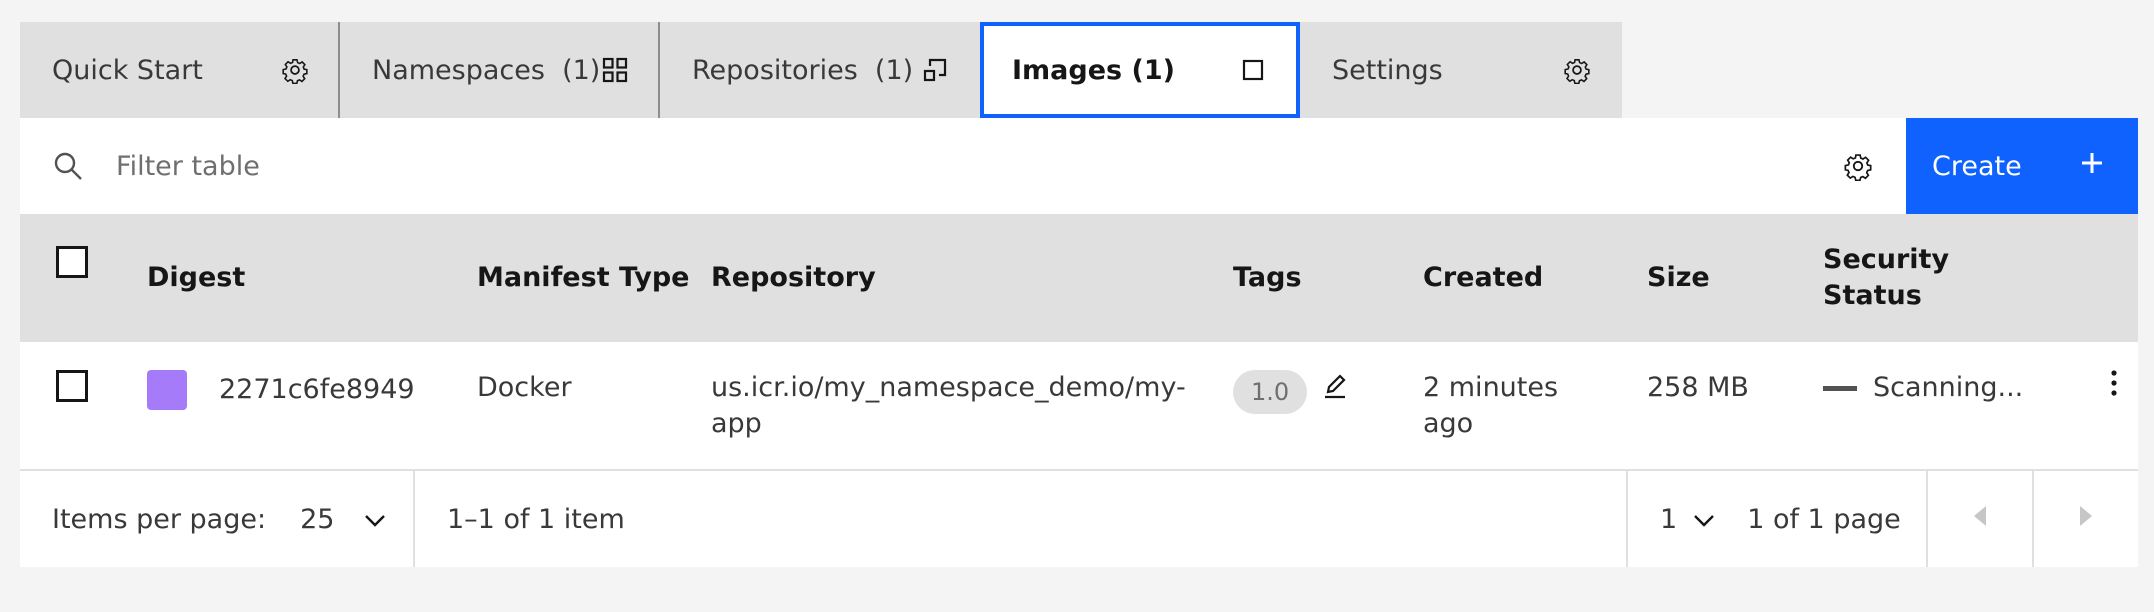 This screenshot has height=612, width=2154. I want to click on status-dash-icon, so click(1840, 388).